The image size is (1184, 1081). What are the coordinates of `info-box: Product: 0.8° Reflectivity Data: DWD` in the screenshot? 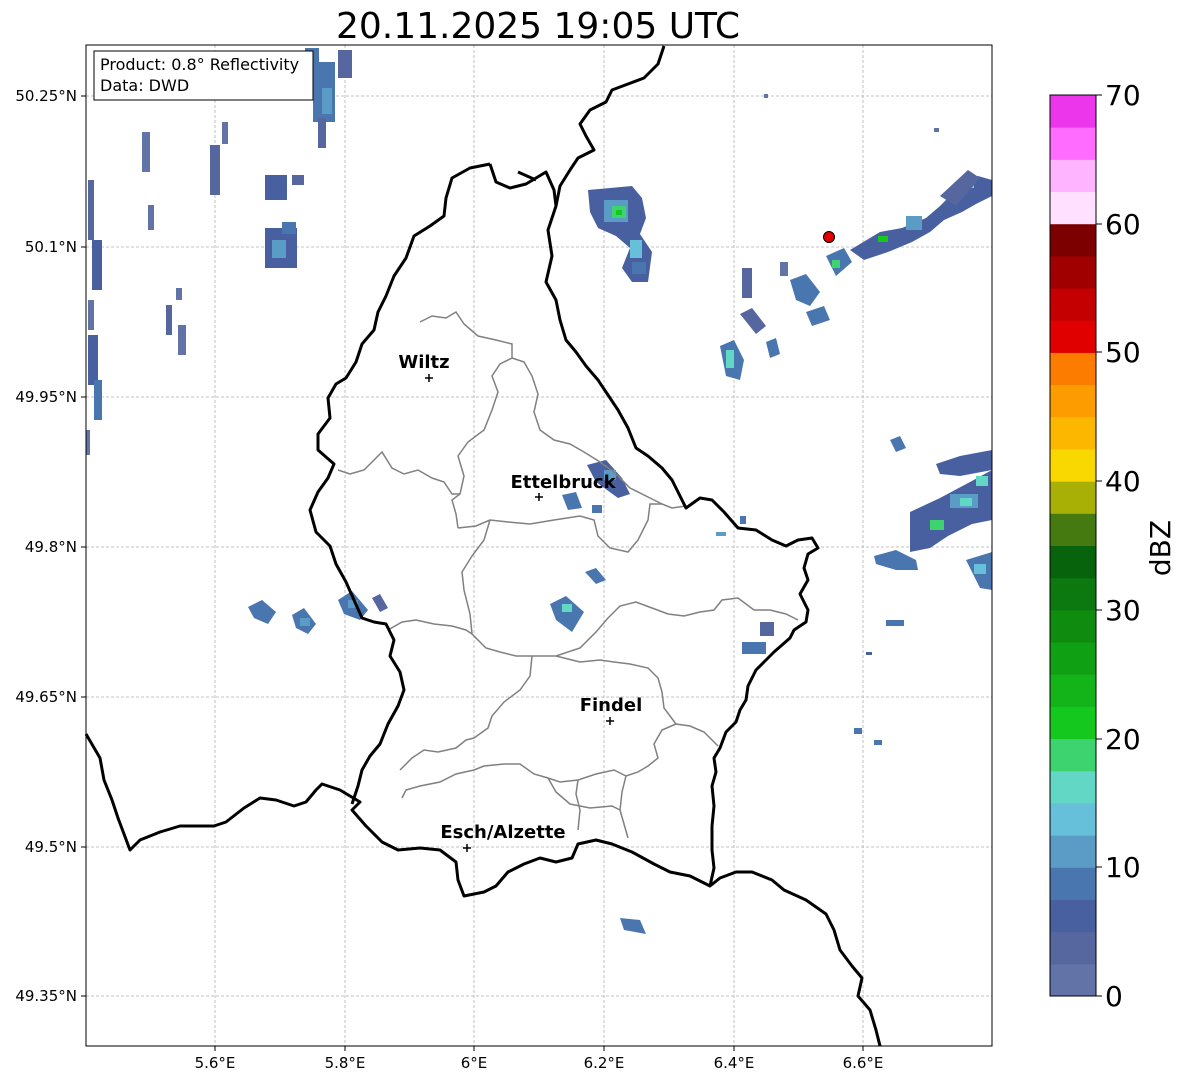 It's located at (203, 75).